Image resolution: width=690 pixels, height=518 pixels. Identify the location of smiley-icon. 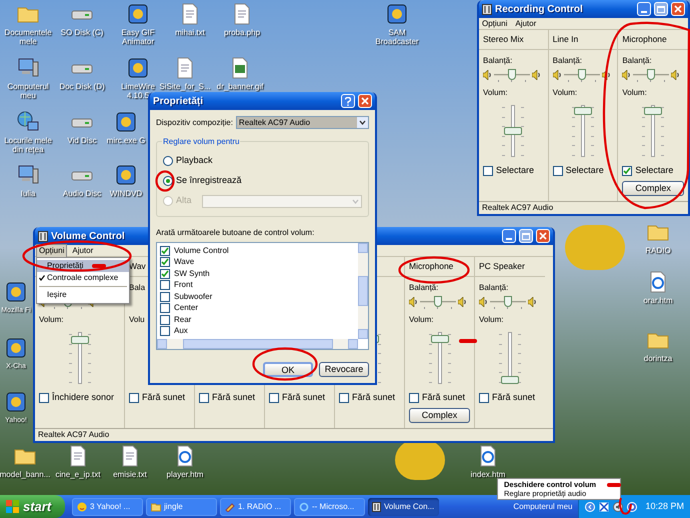
(82, 507).